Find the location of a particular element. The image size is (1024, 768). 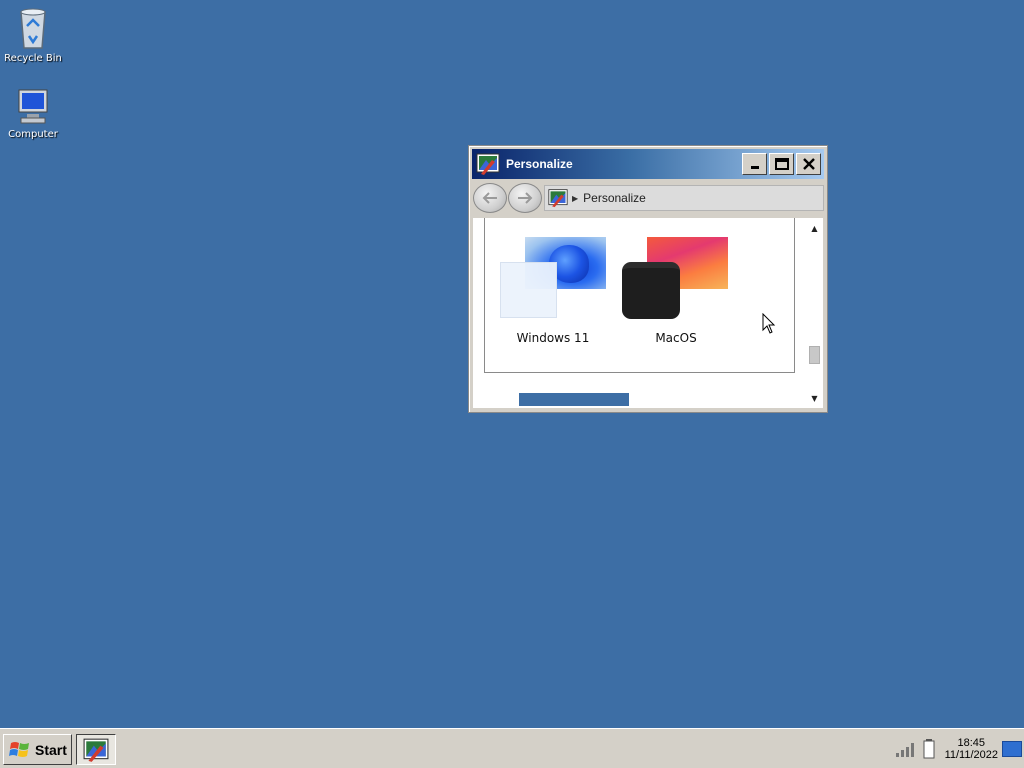

theme-gallery: Windows 11 MacOS is located at coordinates (639, 295).